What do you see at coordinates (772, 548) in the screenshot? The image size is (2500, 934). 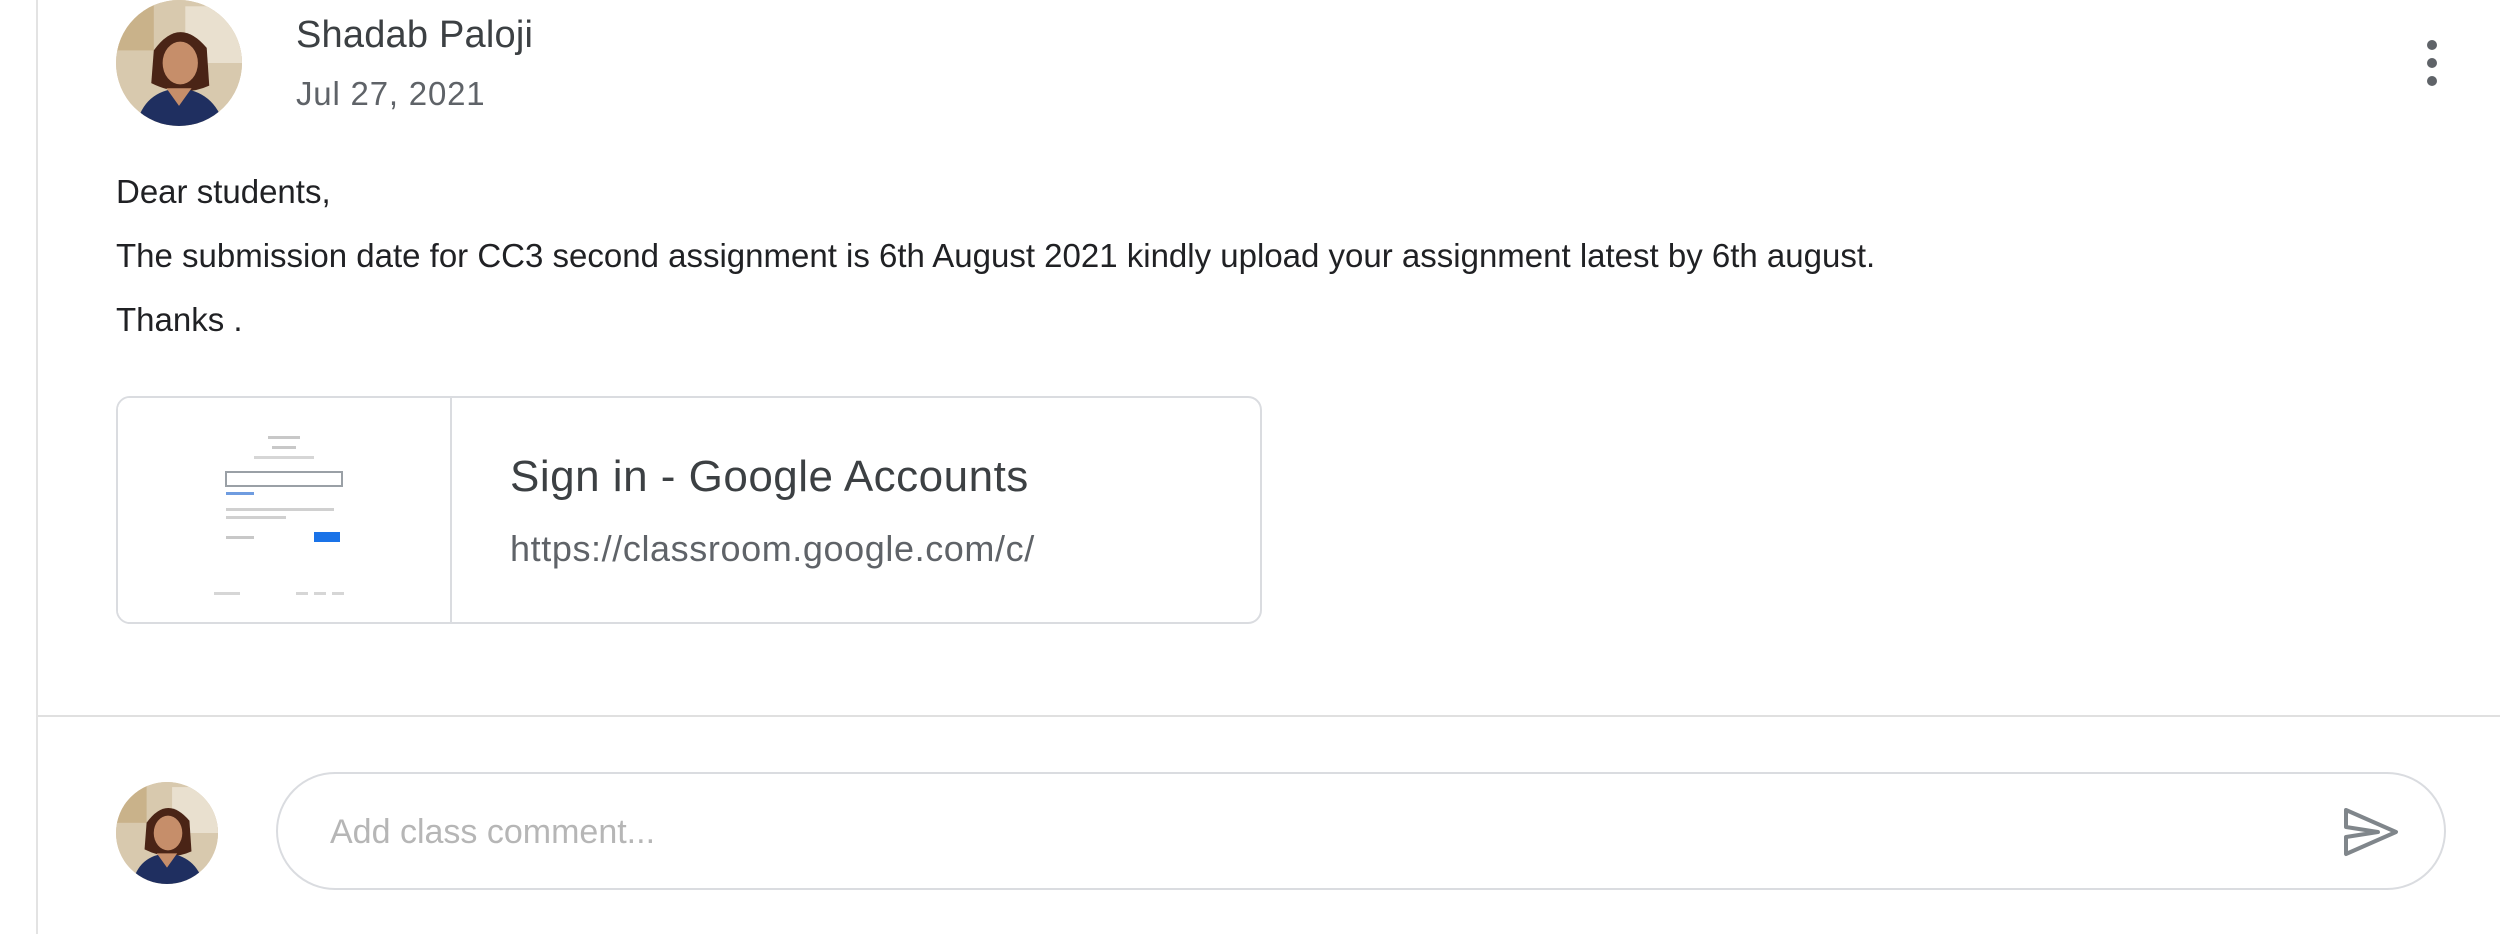 I see `attachment-url: https://classroom.google.com/c/` at bounding box center [772, 548].